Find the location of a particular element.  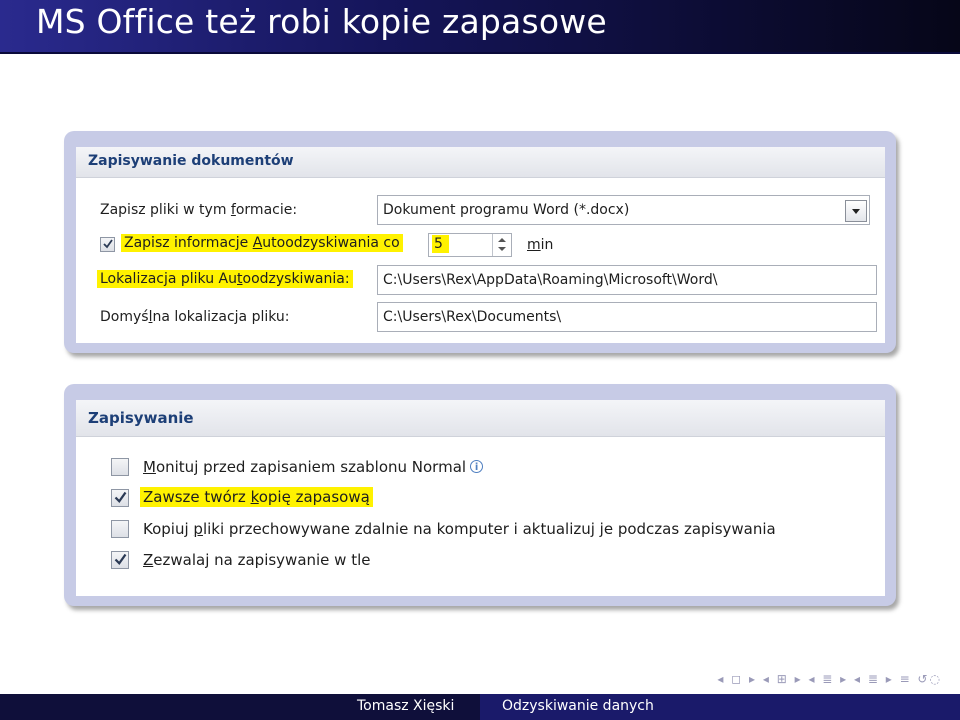

default-location-value: C:\Users\Rex\Documents\ is located at coordinates (472, 317).